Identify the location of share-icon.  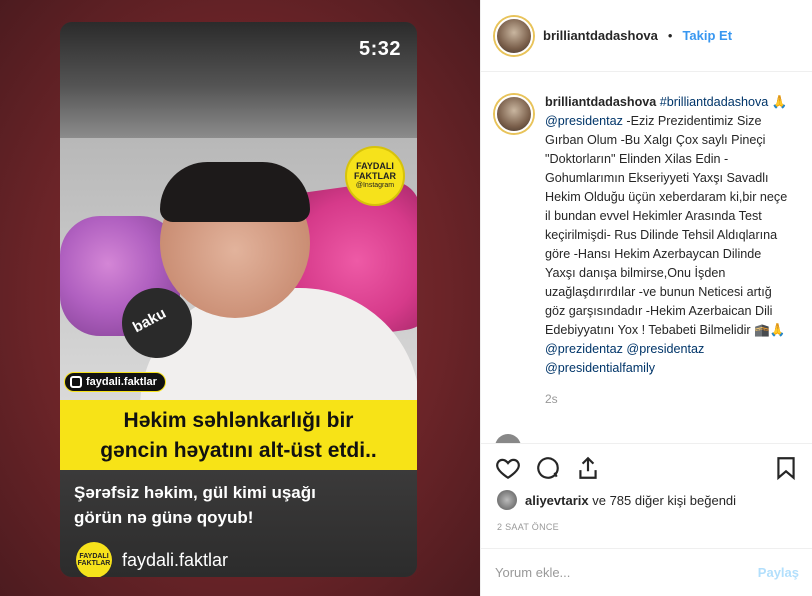
(588, 470).